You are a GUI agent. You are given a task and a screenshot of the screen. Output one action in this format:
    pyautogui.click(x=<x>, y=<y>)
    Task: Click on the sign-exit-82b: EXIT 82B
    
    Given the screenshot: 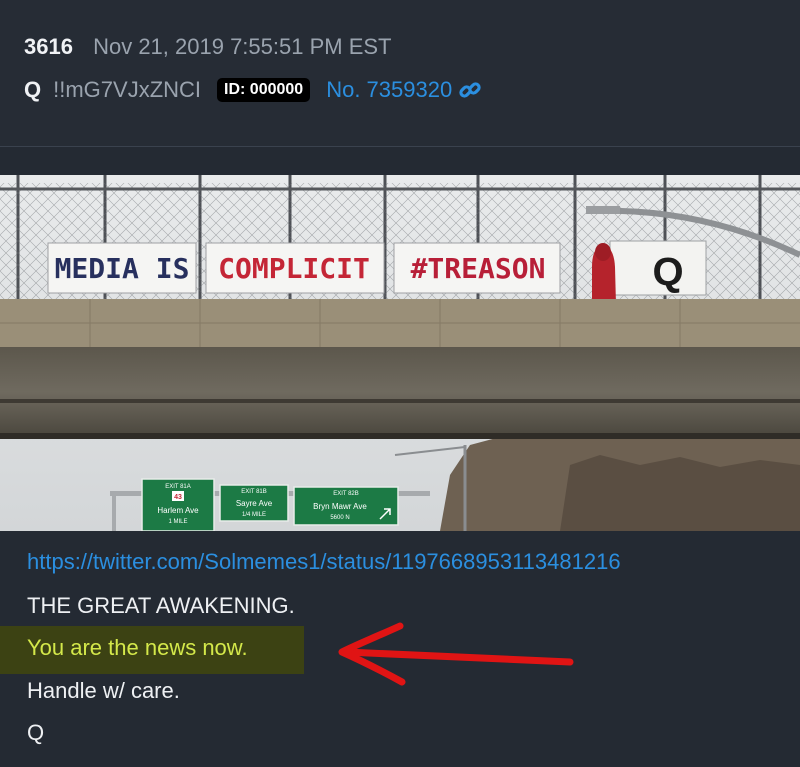 What is the action you would take?
    pyautogui.click(x=346, y=494)
    